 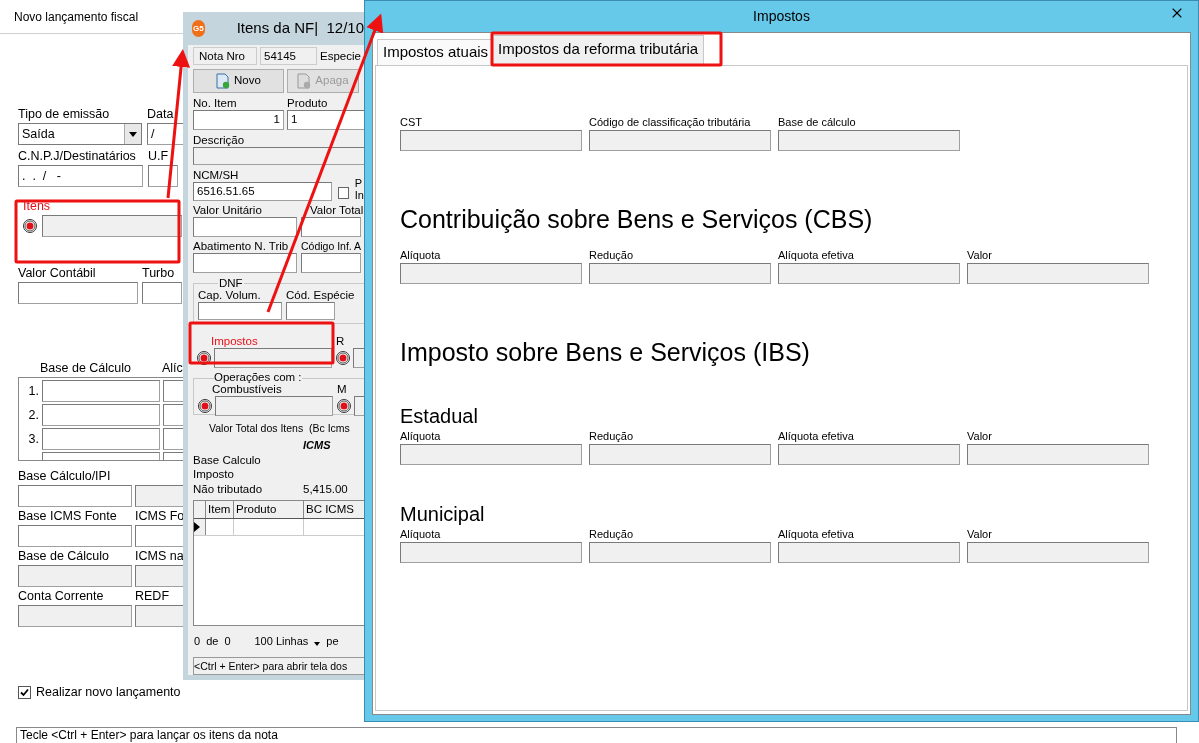 I want to click on checkbox-label: P, so click(x=359, y=183).